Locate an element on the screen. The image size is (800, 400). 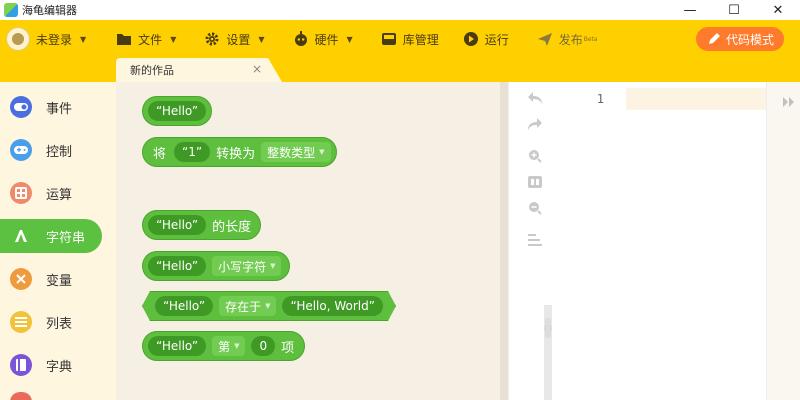
sidebar-item-label: 事件 is located at coordinates (59, 109).